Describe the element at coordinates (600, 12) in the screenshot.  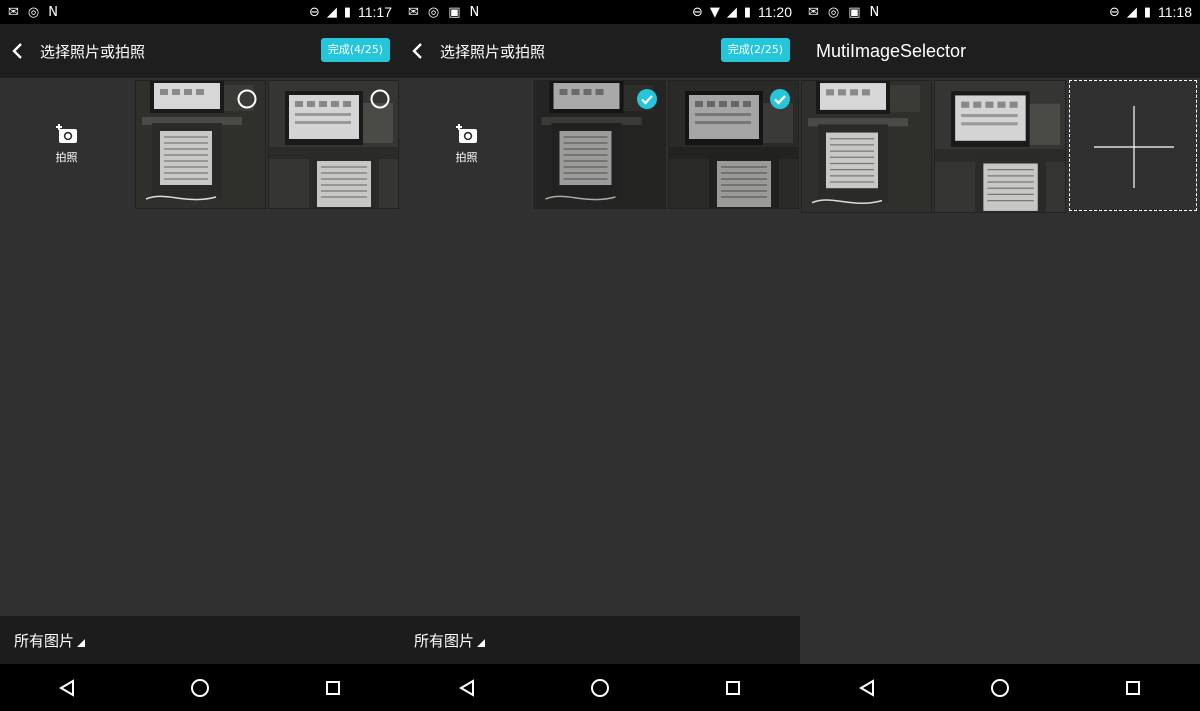
I see `status-bar: ✉ ◎ ▣ N ⊖ ▼ ◢ ▮ 11:20` at that location.